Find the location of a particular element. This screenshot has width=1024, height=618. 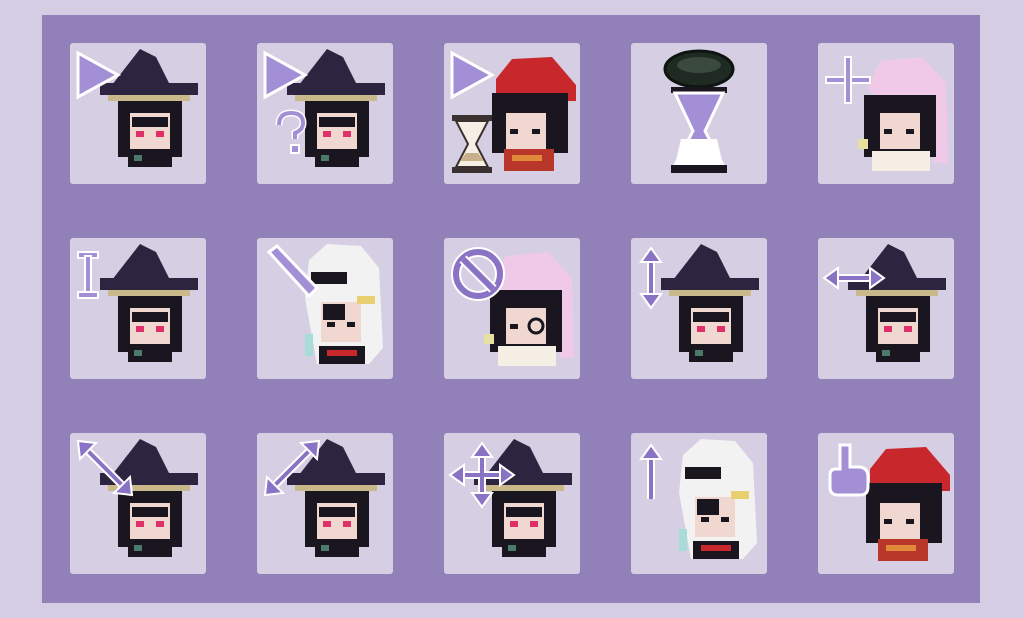

unavailable-icon is located at coordinates (478, 274).